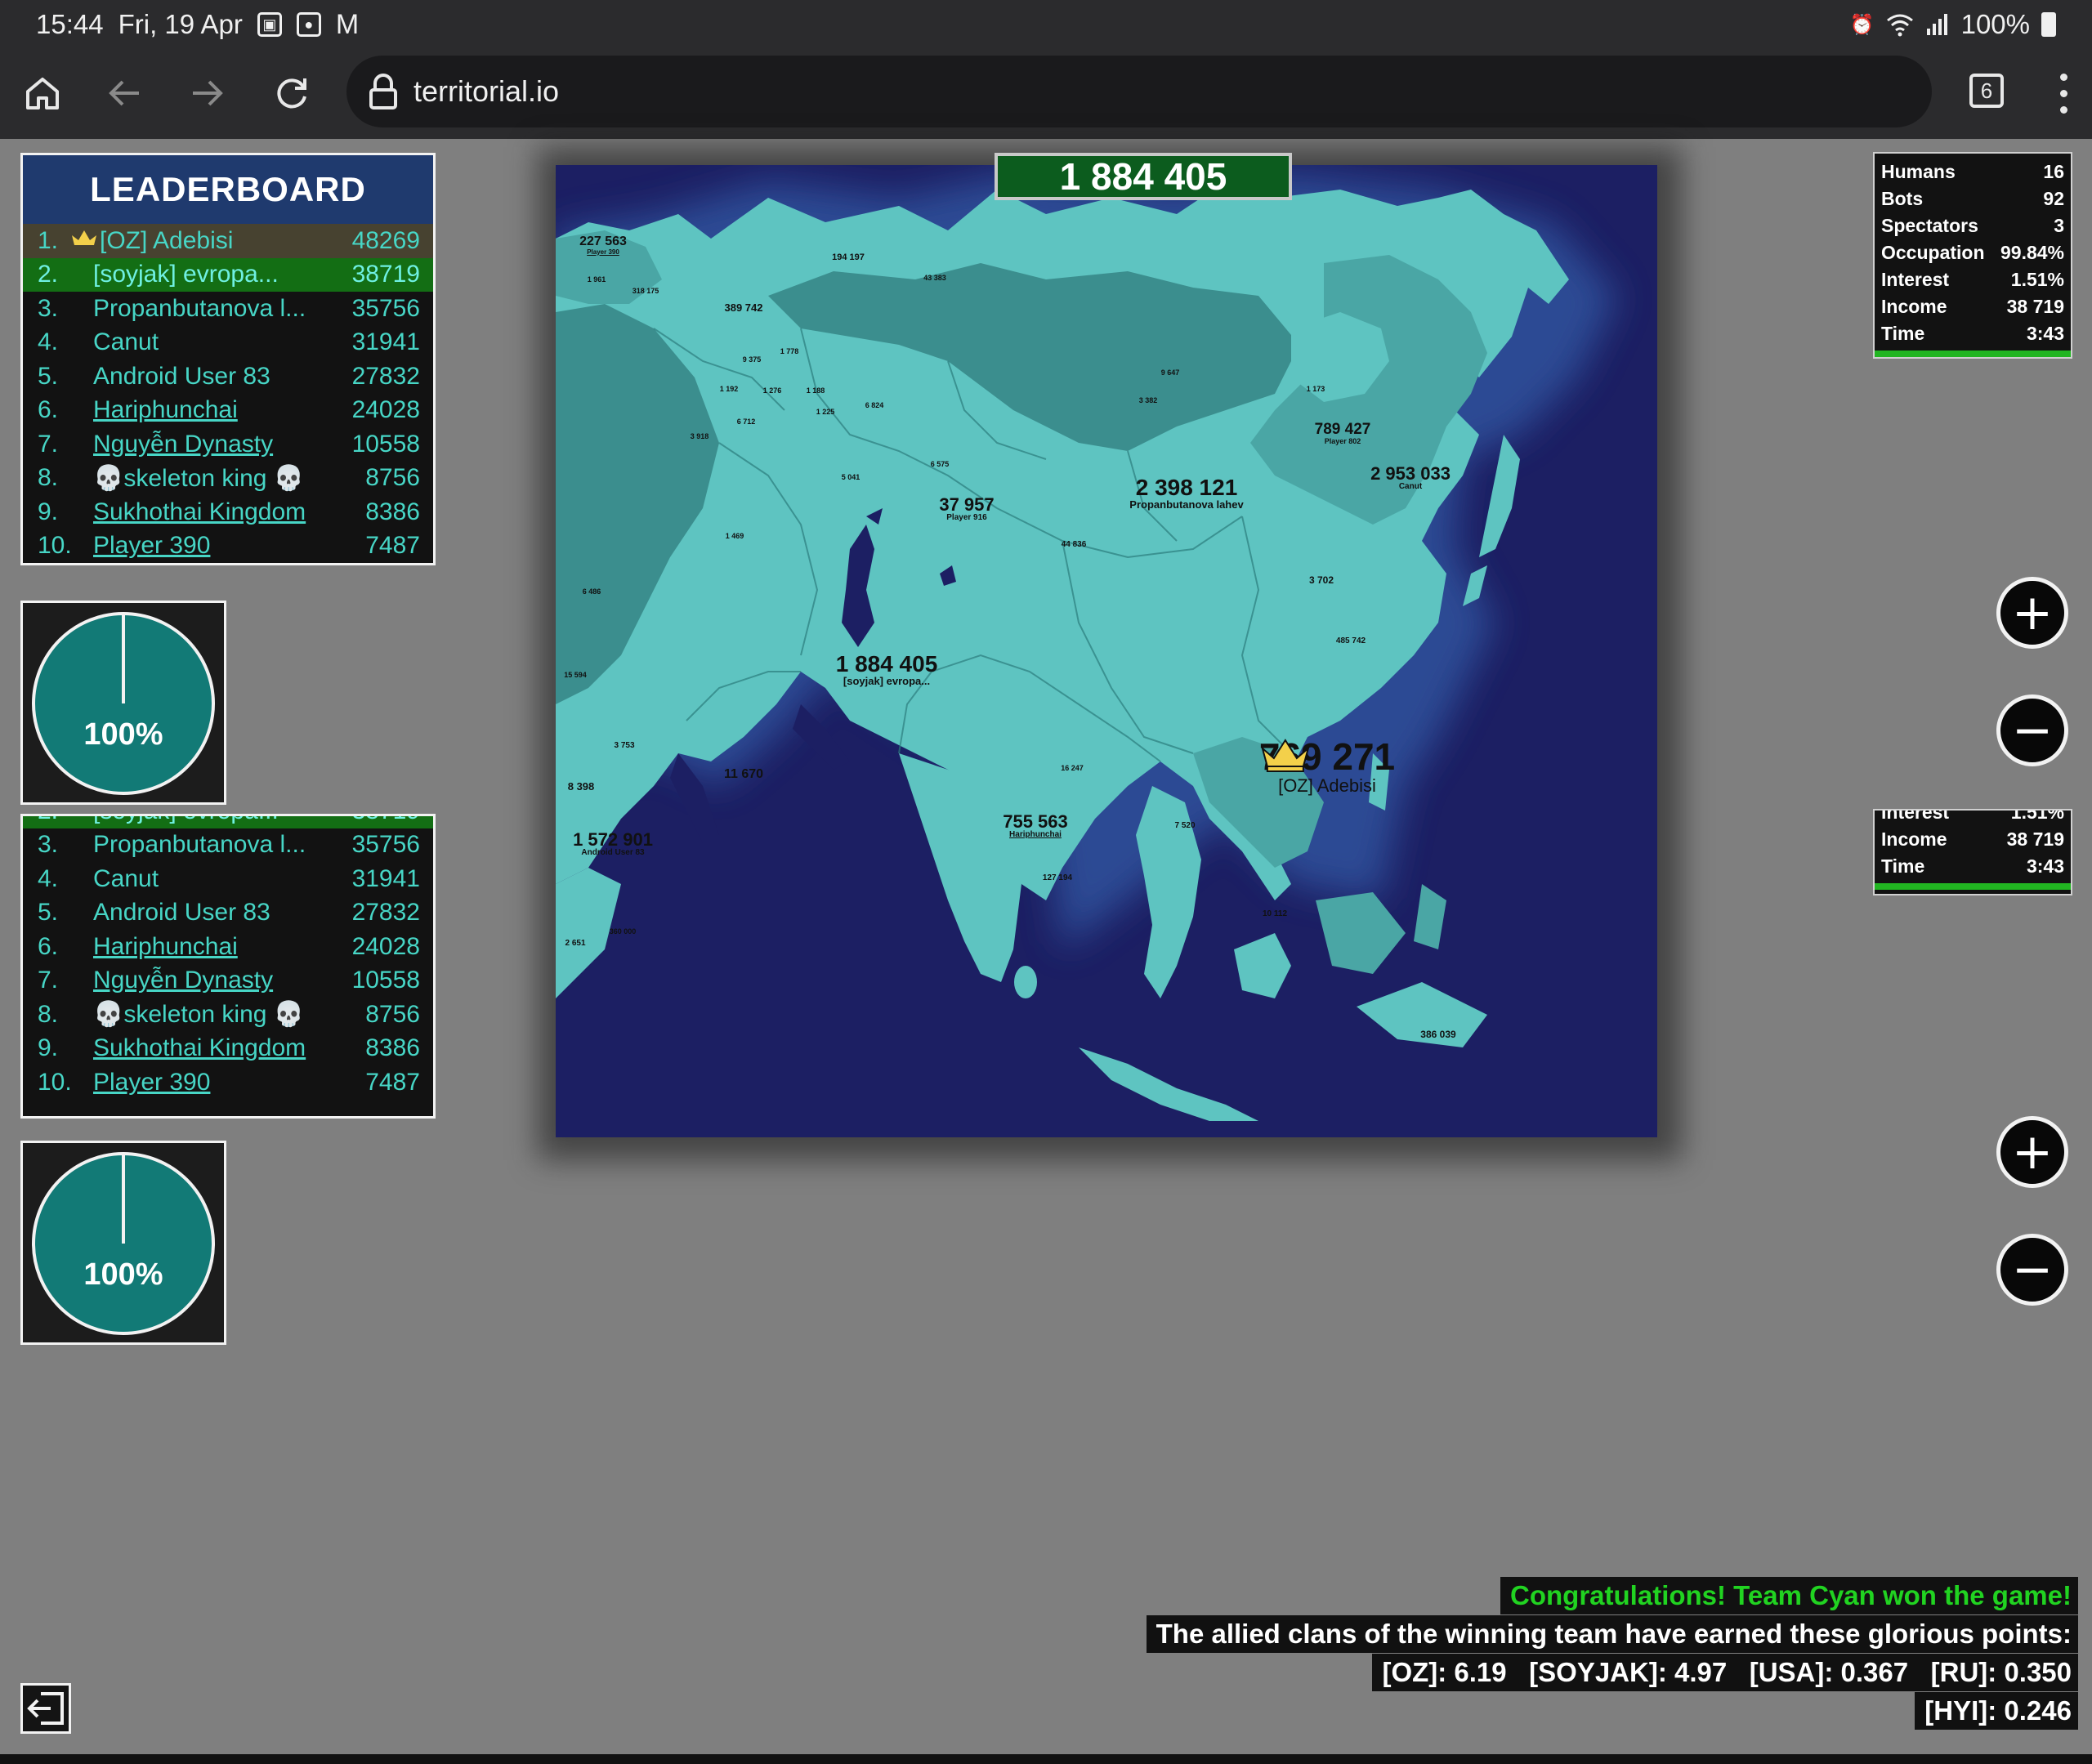  What do you see at coordinates (199, 478) in the screenshot?
I see `leaderboard-player-name-text: 💀skeleton king 💀` at bounding box center [199, 478].